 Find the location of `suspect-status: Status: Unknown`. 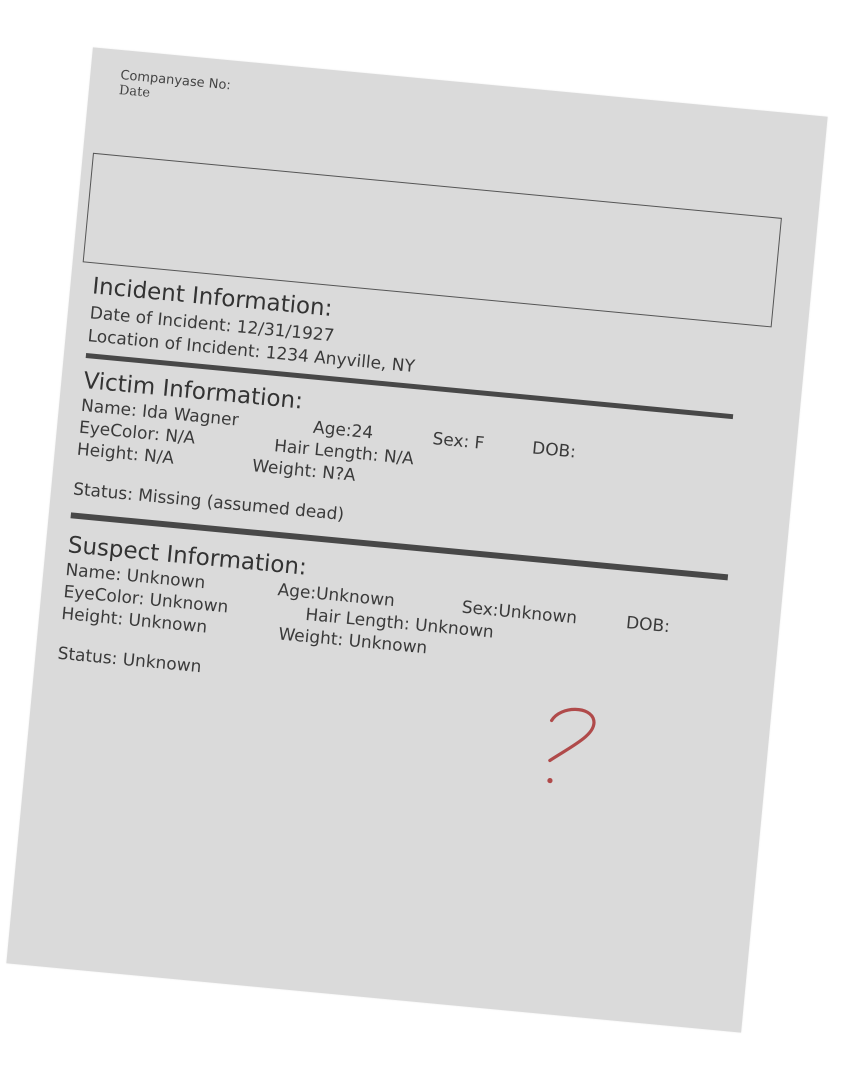

suspect-status: Status: Unknown is located at coordinates (129, 660).